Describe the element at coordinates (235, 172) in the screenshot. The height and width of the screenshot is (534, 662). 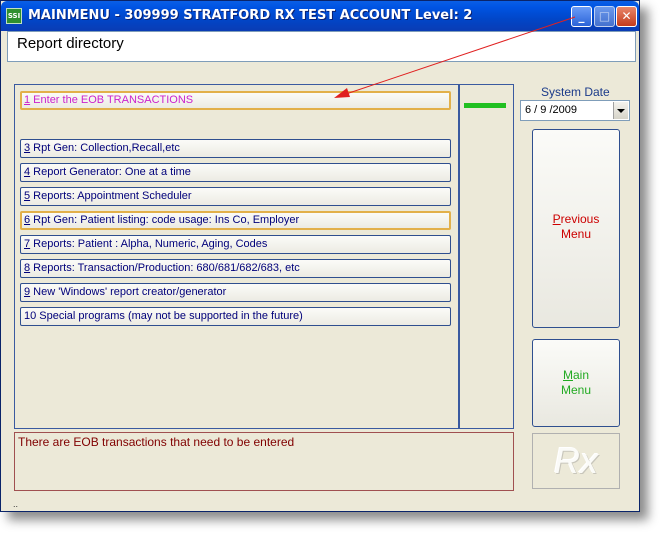
I see `menu-item-4: 4 Report Generator: One at a time` at that location.